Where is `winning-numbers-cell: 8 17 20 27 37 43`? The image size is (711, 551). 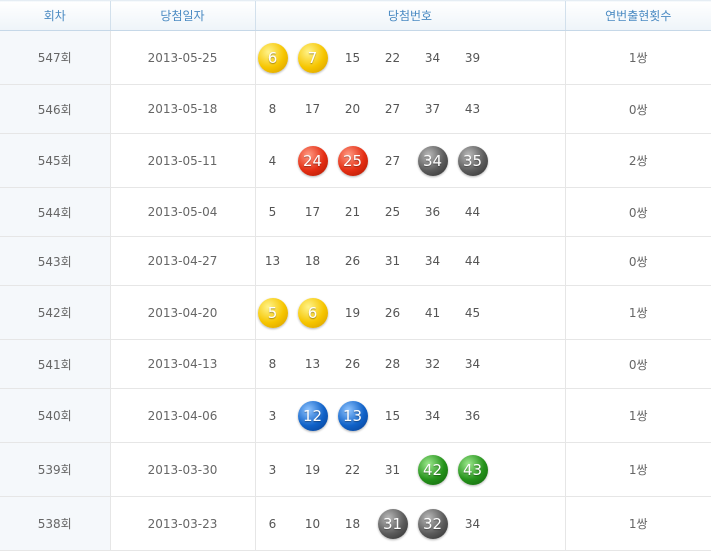
winning-numbers-cell: 8 17 20 27 37 43 is located at coordinates (409, 109).